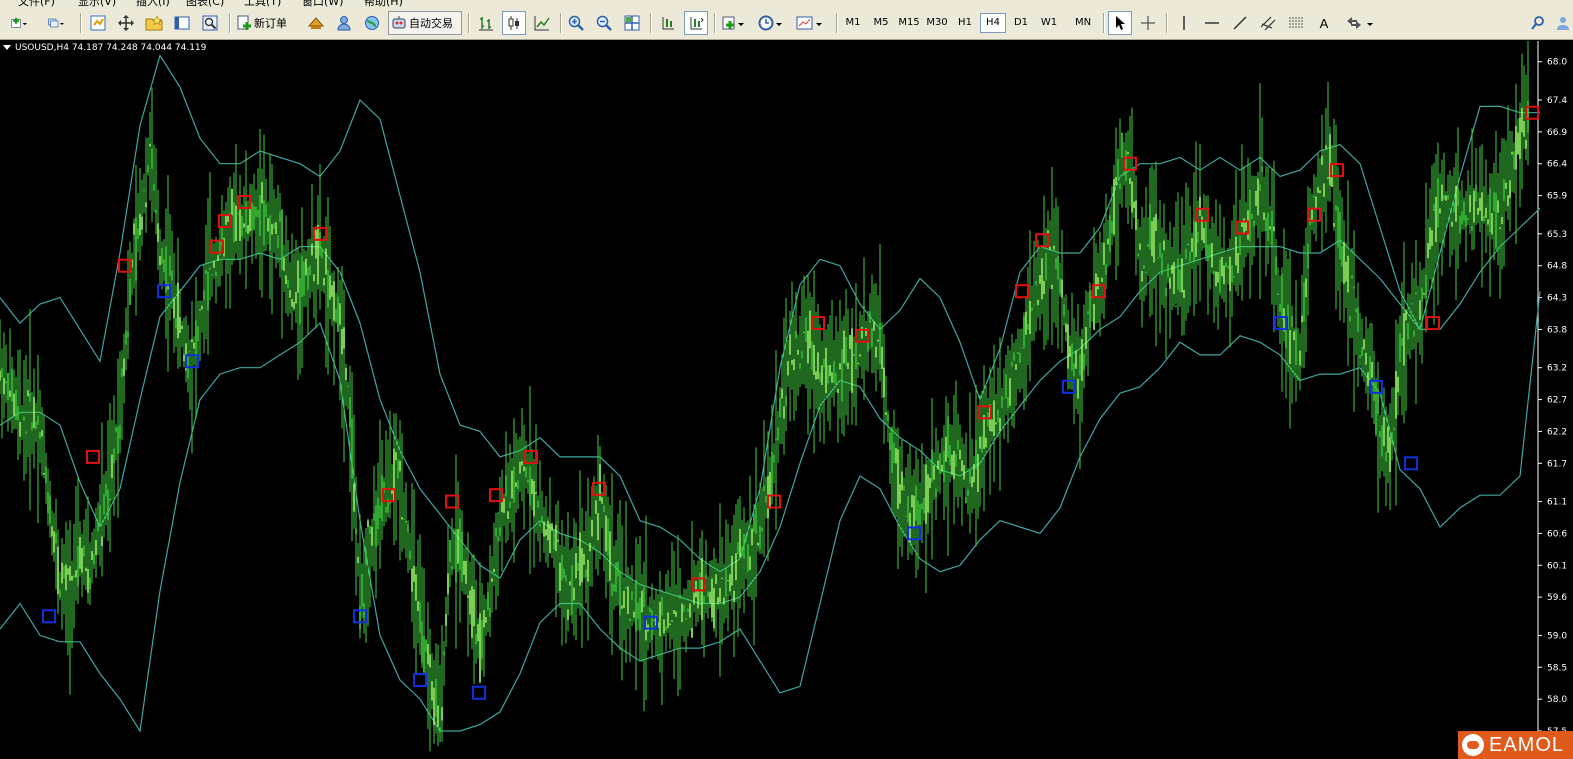 The width and height of the screenshot is (1573, 759). What do you see at coordinates (1563, 23) in the screenshot?
I see `account-button` at bounding box center [1563, 23].